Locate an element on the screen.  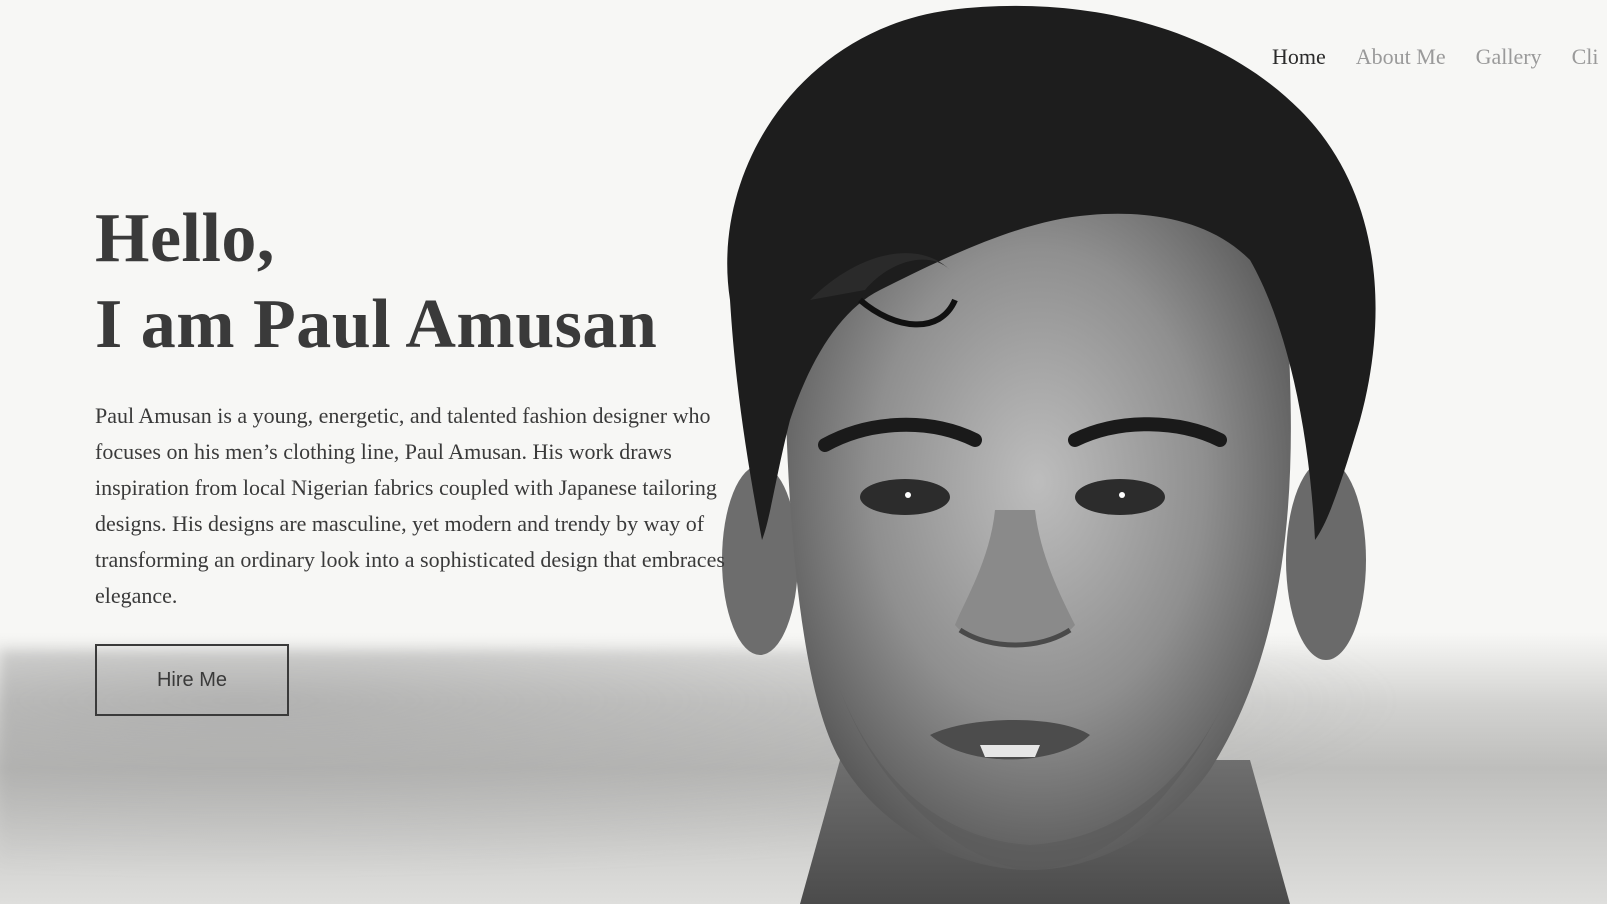
hero-name-line: I am Paul Amusan is located at coordinates (376, 324).